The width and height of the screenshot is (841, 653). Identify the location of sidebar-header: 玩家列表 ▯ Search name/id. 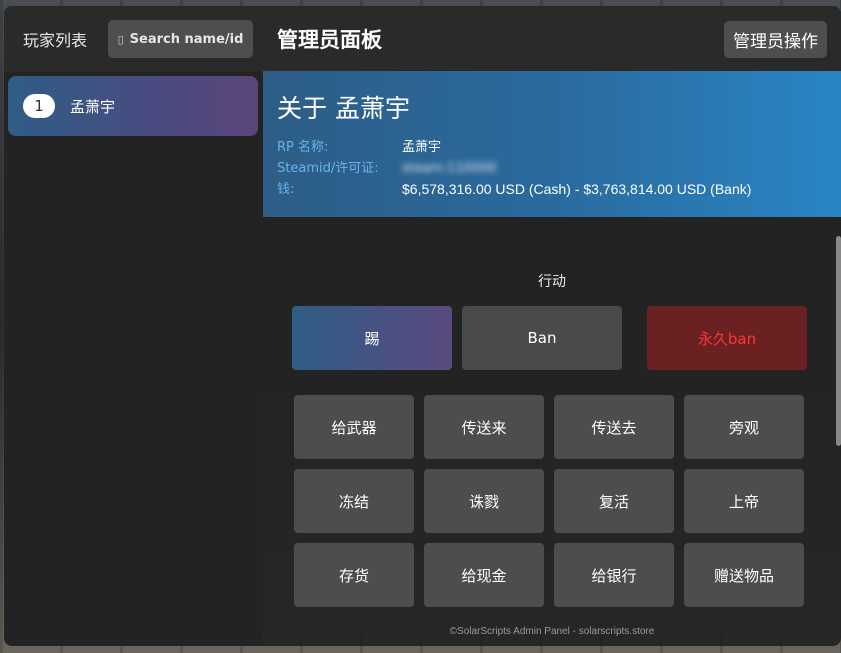
(133, 39).